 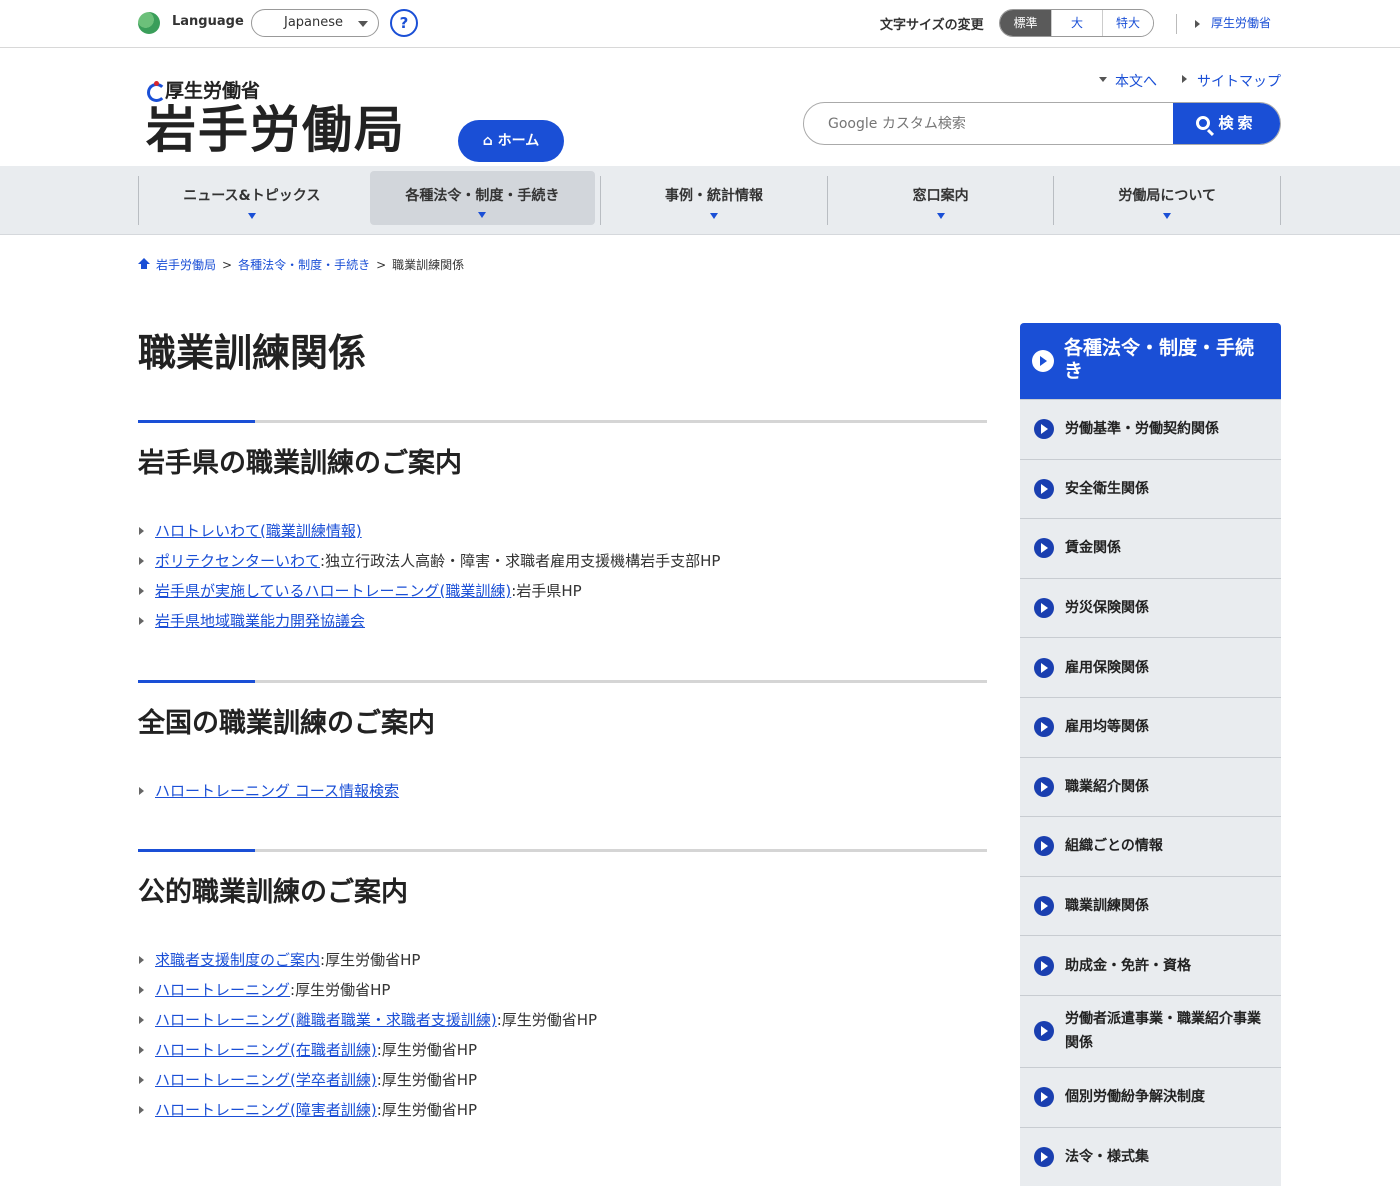 What do you see at coordinates (1107, 608) in the screenshot?
I see `side-nav-item-label: 労災保険関係` at bounding box center [1107, 608].